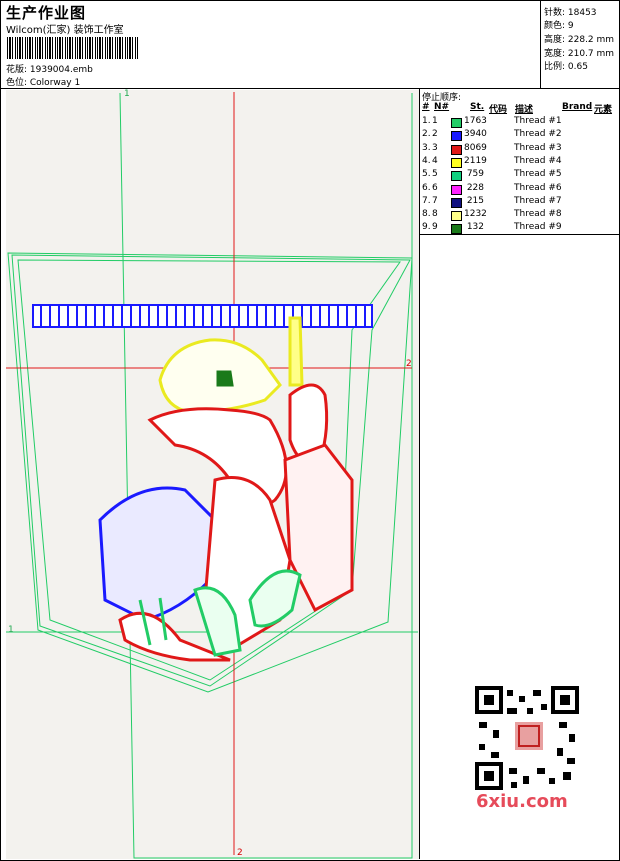  What do you see at coordinates (240, 853) in the screenshot?
I see `axis-label-bottom: 2` at bounding box center [240, 853].